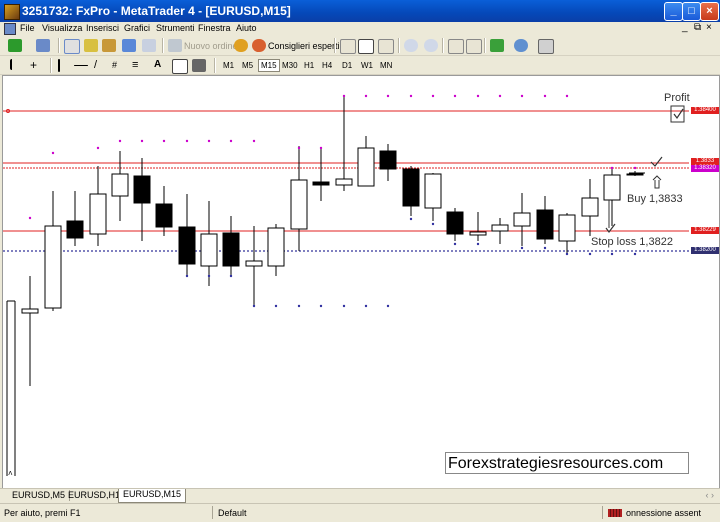  Describe the element at coordinates (72, 46) in the screenshot. I see `market-watch-icon` at that location.